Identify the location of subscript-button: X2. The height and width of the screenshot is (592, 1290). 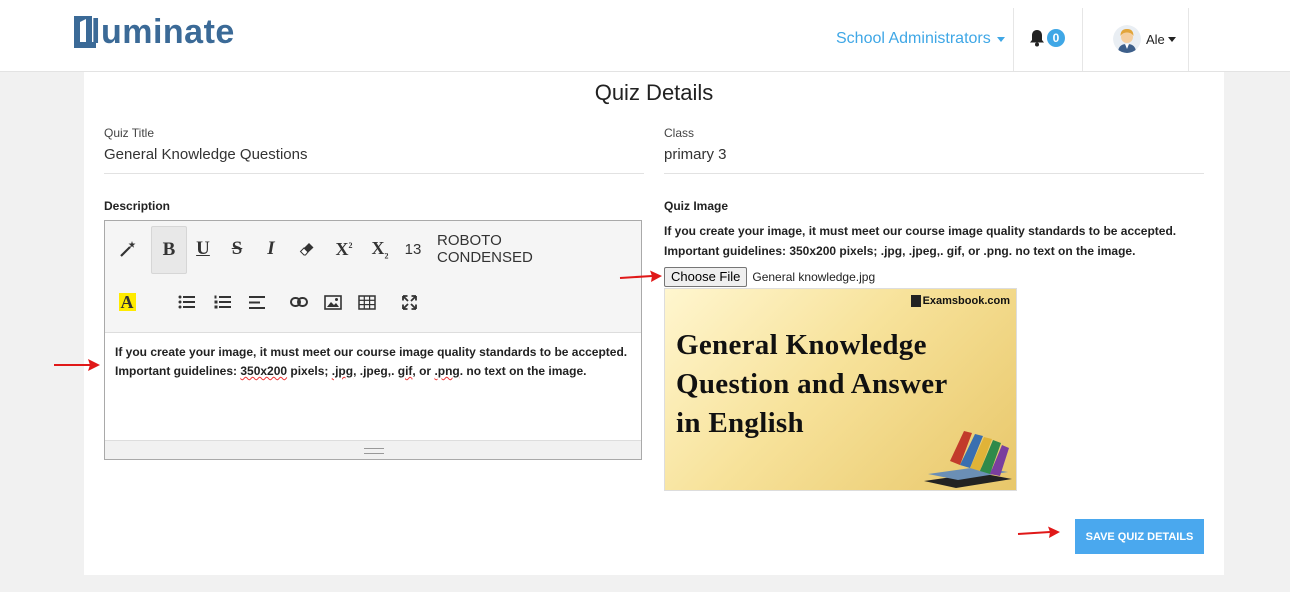
(380, 249).